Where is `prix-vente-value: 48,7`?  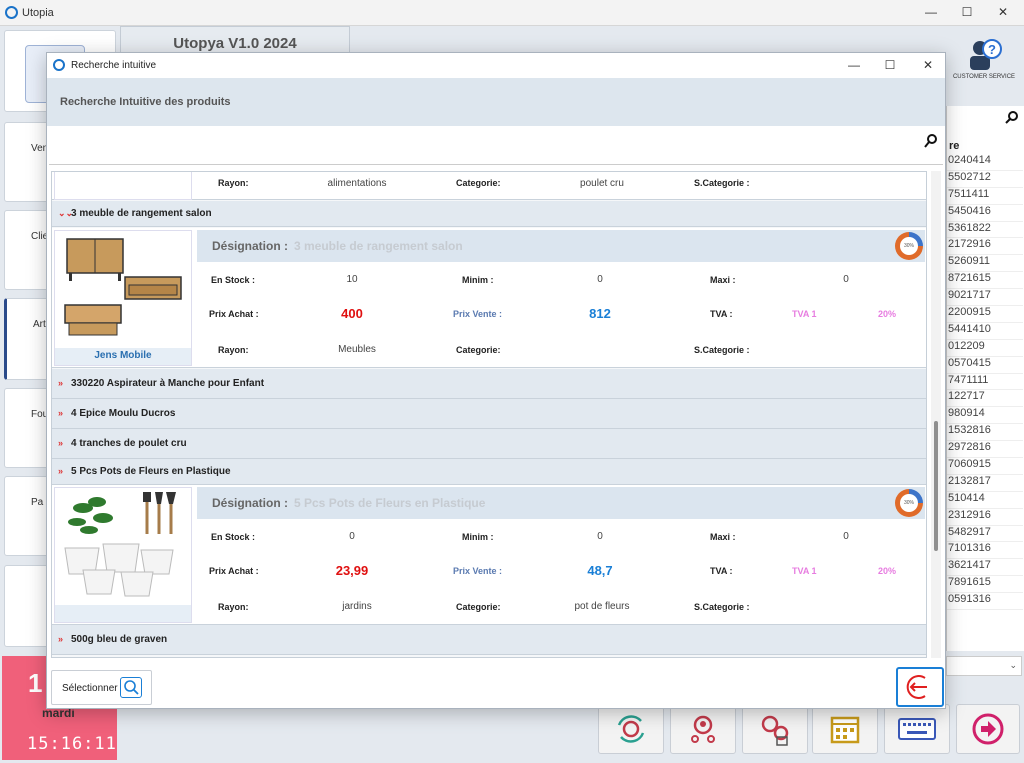 prix-vente-value: 48,7 is located at coordinates (600, 570).